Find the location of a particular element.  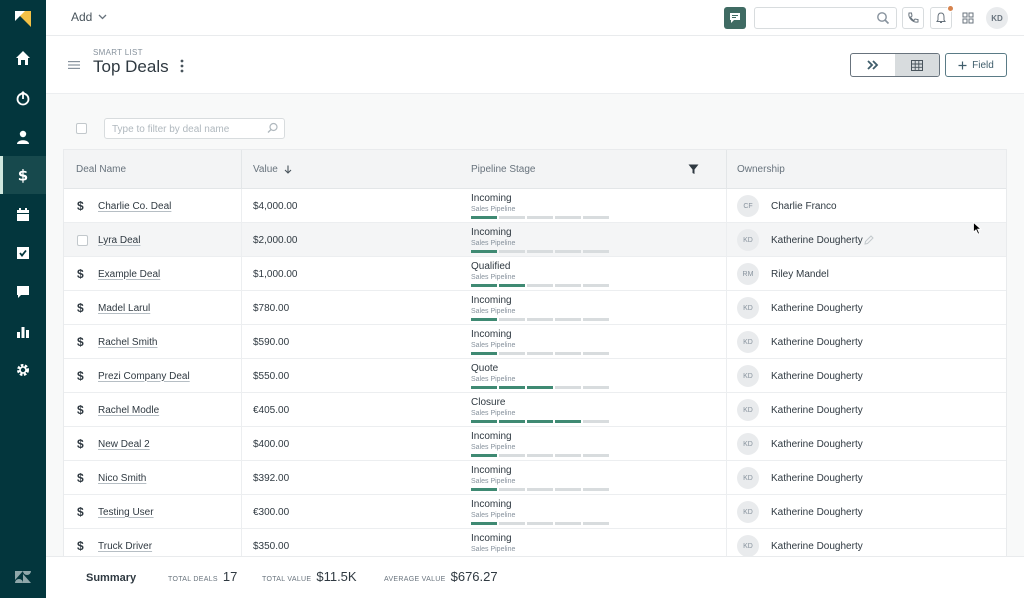

stage-name: Closure is located at coordinates (488, 402).